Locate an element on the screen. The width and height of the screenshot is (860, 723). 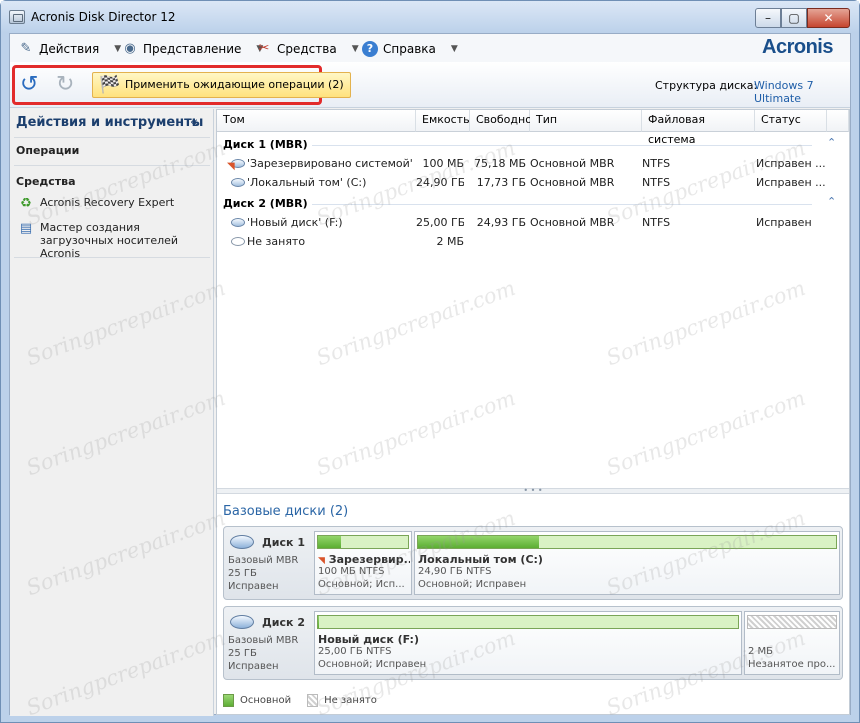
volume-name: 'Зарезервировано системой' is located at coordinates (330, 163).